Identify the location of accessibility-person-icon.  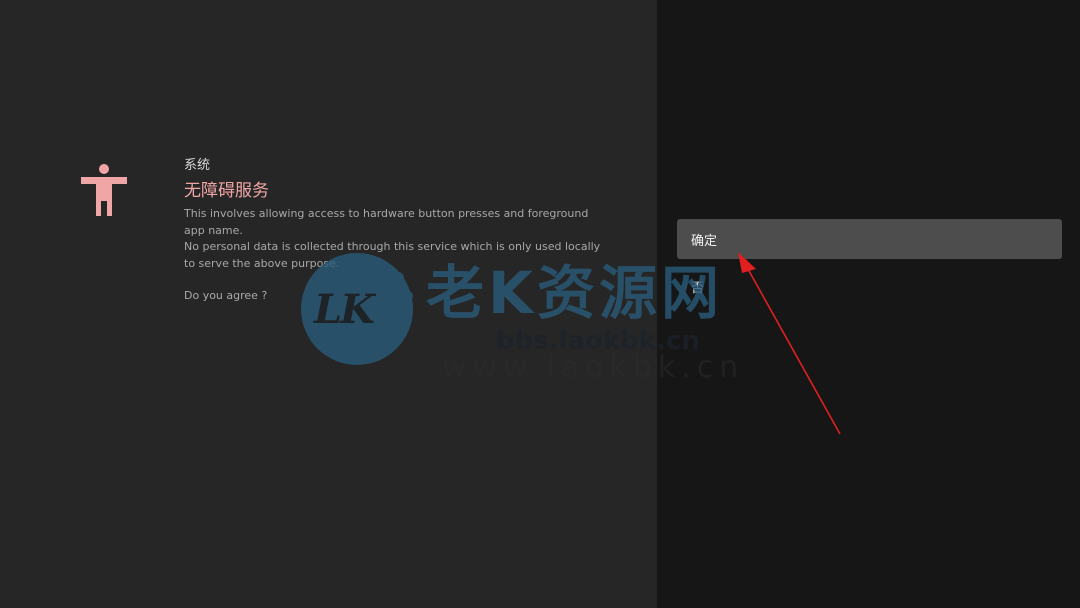
(104, 190).